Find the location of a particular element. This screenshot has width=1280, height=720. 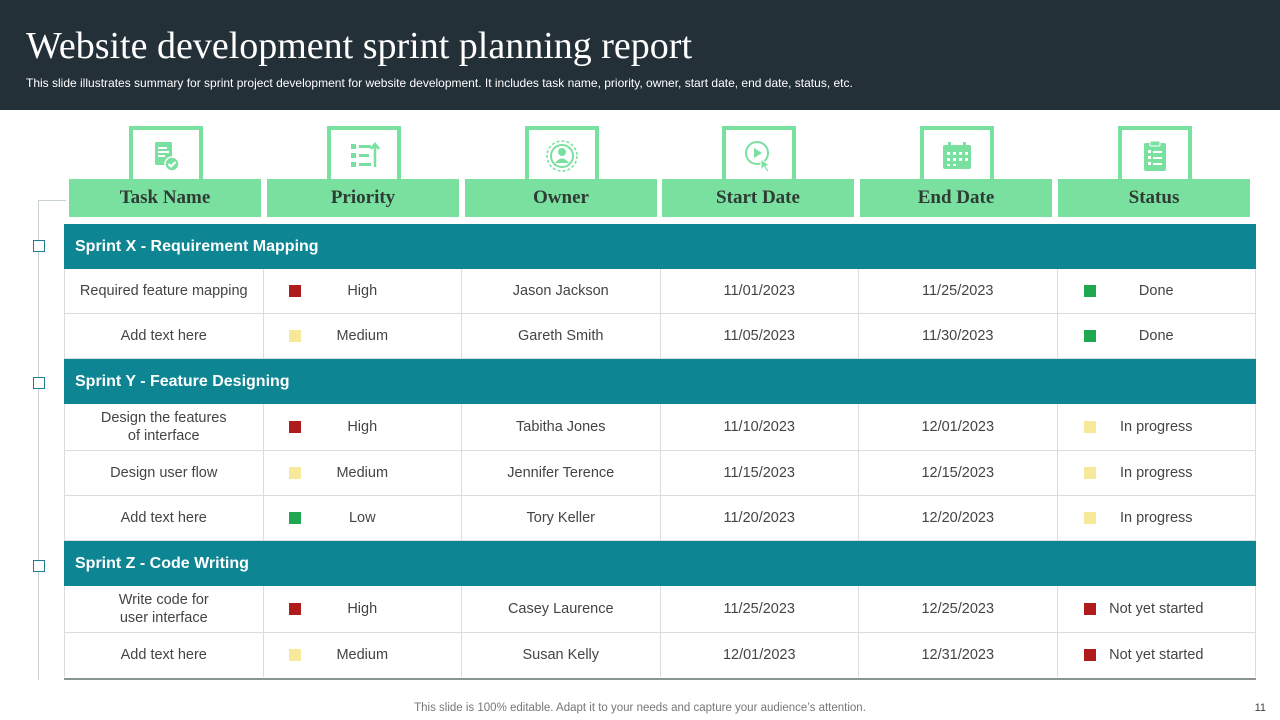

start-date-cell: 11/15/2023 is located at coordinates (760, 473).